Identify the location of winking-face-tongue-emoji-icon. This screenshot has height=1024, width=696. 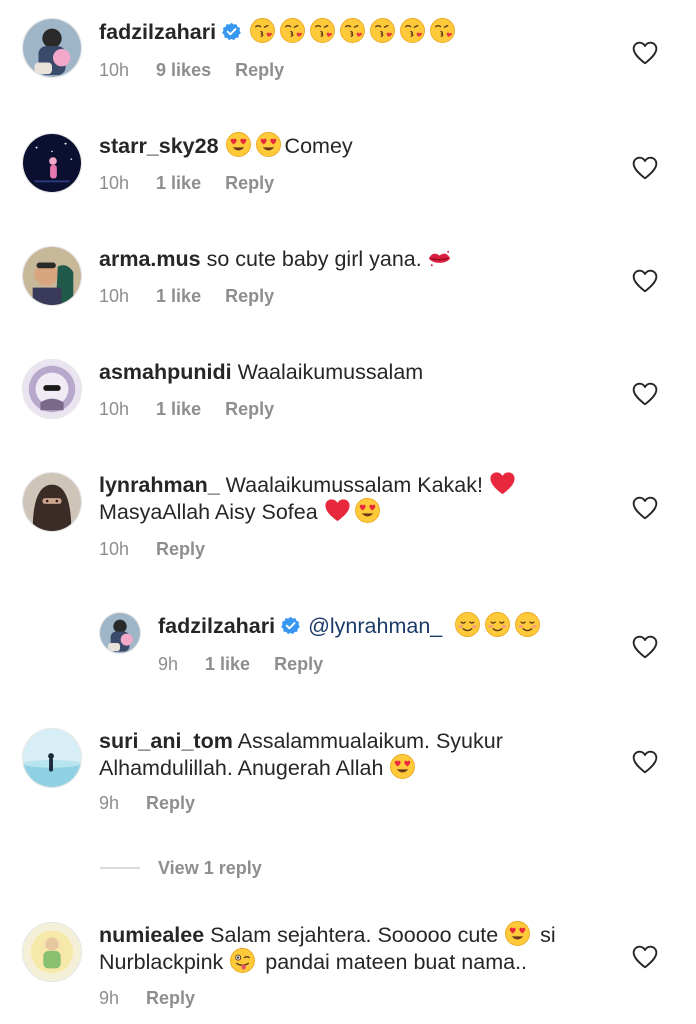
(242, 960).